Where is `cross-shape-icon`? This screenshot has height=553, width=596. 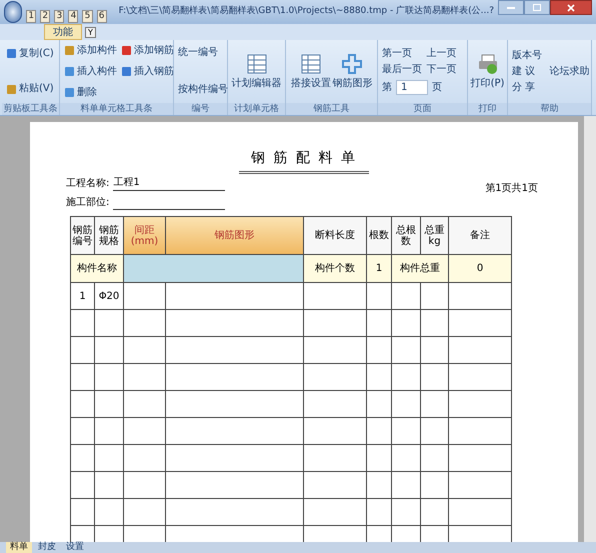
cross-shape-icon is located at coordinates (352, 64).